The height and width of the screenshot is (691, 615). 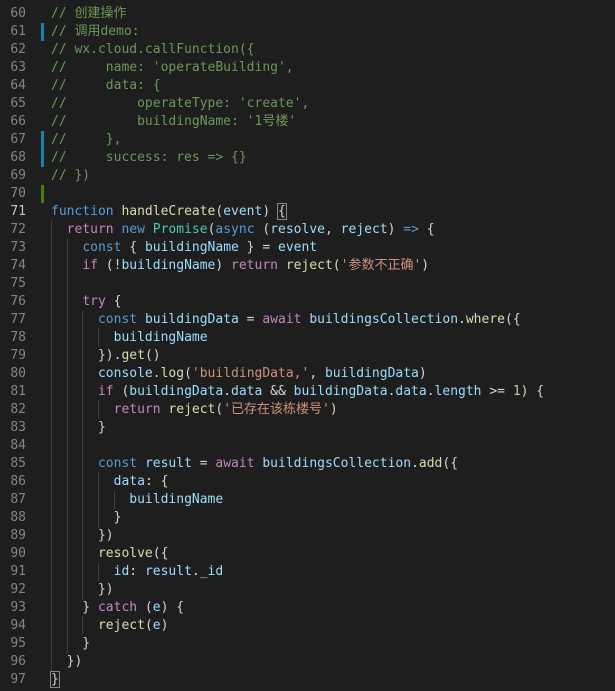 What do you see at coordinates (42, 194) in the screenshot?
I see `git-added-marker` at bounding box center [42, 194].